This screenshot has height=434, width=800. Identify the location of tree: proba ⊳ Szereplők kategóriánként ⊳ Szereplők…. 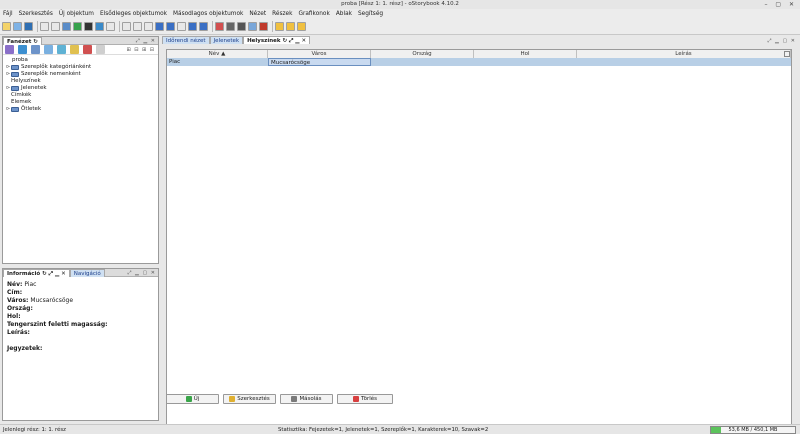
(80, 85).